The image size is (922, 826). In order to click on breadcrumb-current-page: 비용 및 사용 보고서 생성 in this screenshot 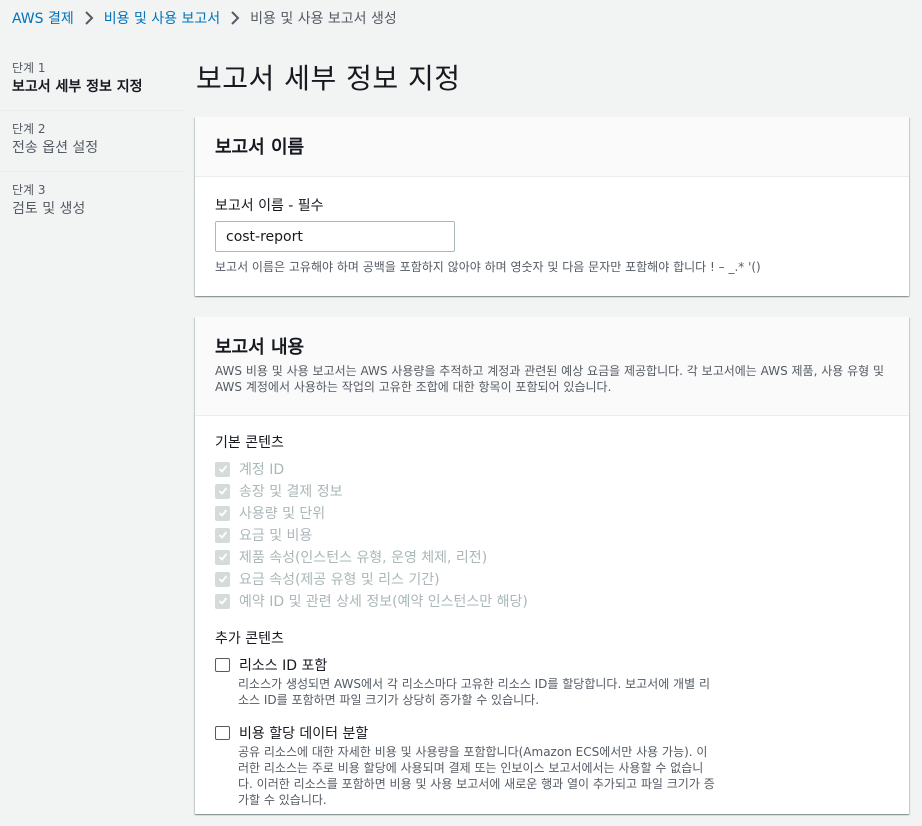, I will do `click(323, 19)`.